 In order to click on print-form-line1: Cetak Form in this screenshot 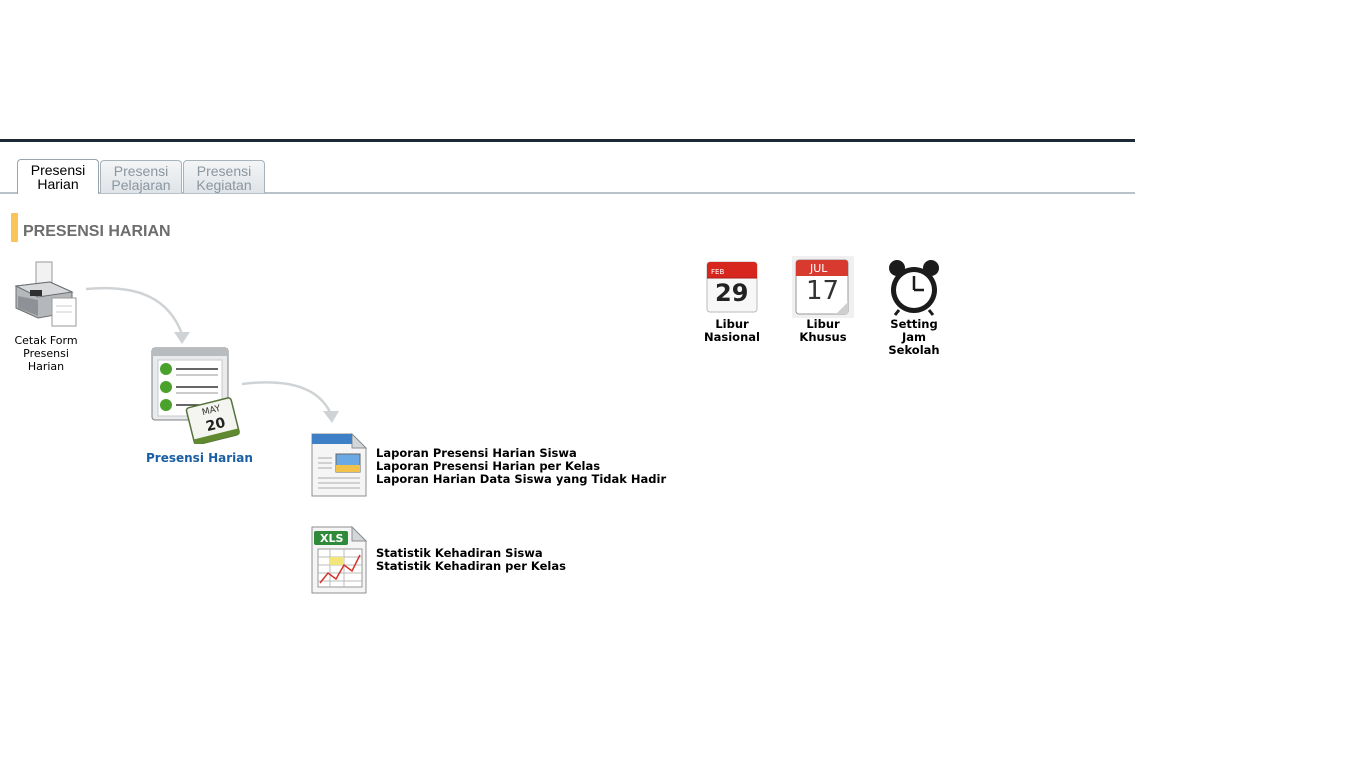, I will do `click(46, 340)`.